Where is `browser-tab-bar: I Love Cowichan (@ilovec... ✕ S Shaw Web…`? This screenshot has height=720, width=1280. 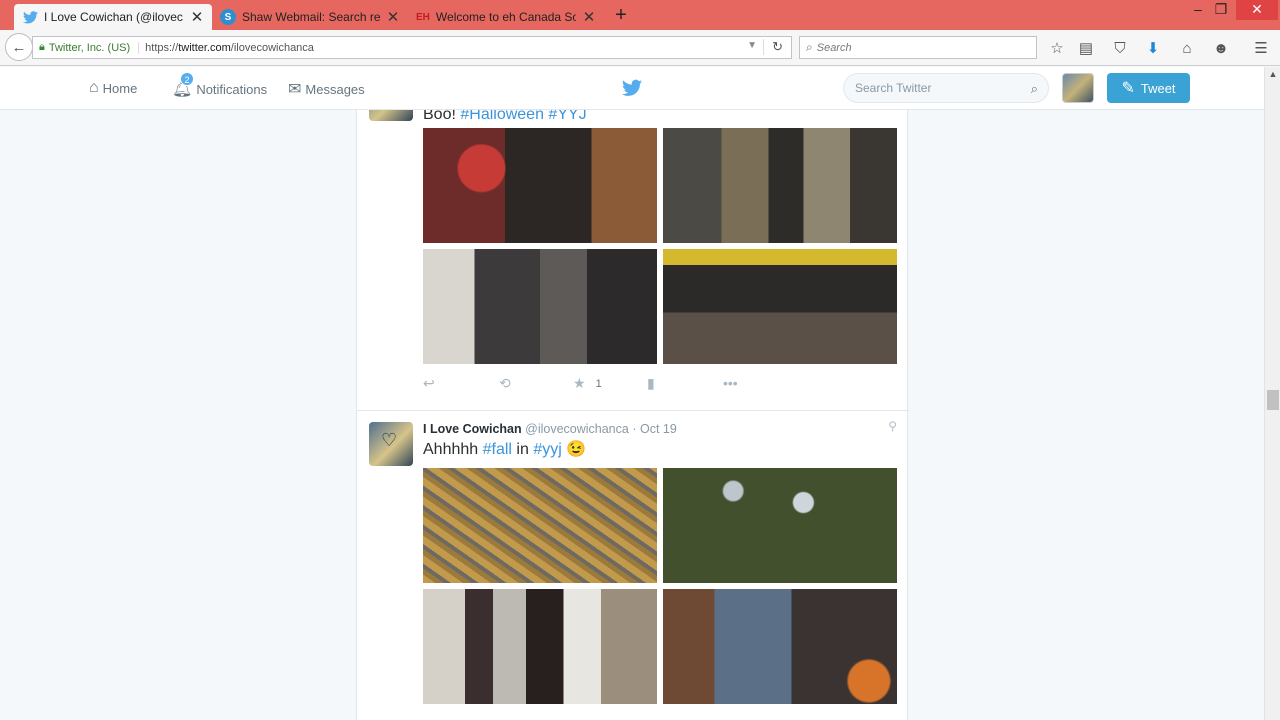
browser-tab-bar: I Love Cowichan (@ilovec... ✕ S Shaw Web… is located at coordinates (640, 15).